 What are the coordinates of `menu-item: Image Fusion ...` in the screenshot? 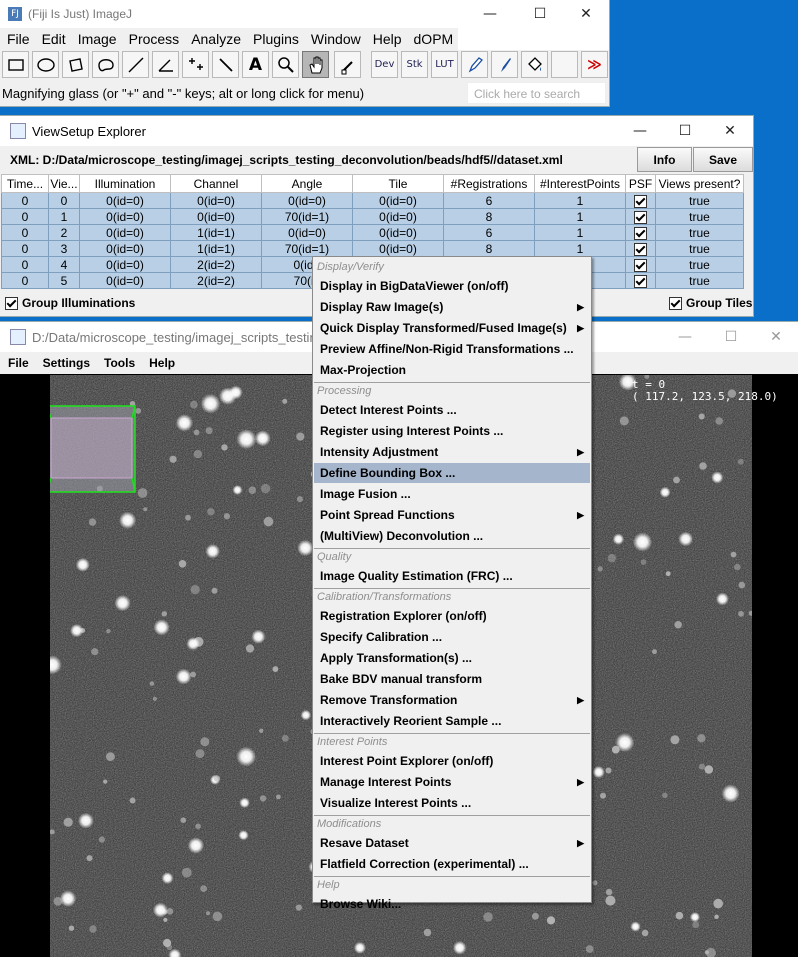 It's located at (452, 494).